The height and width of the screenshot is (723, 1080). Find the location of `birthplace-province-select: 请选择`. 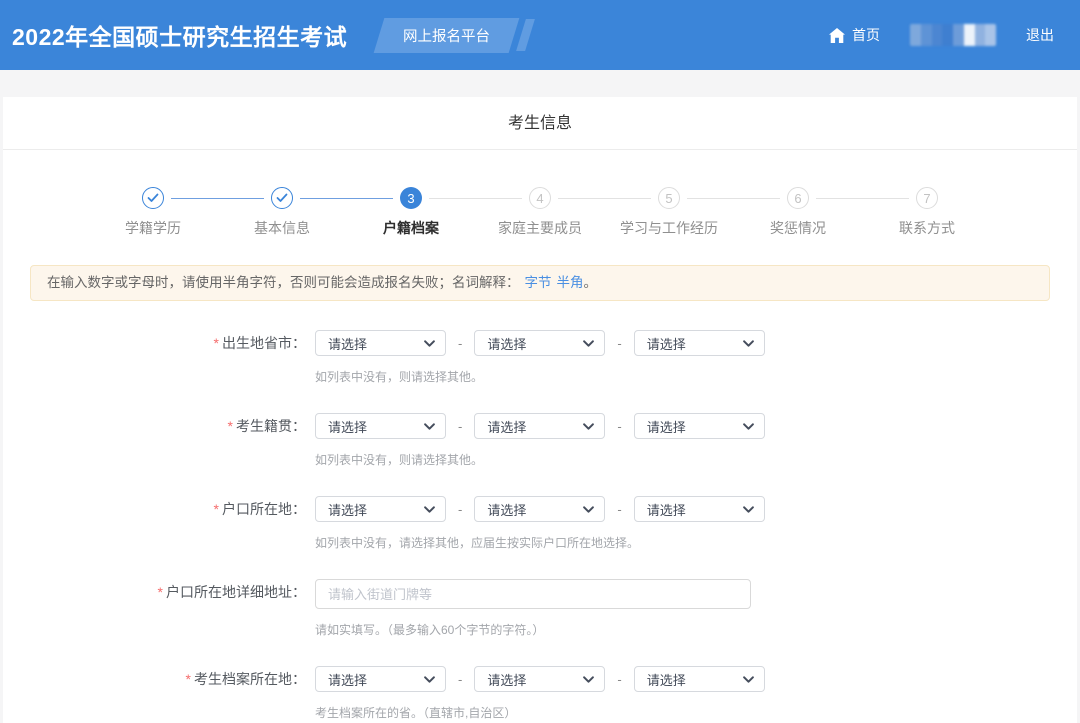

birthplace-province-select: 请选择 is located at coordinates (380, 343).